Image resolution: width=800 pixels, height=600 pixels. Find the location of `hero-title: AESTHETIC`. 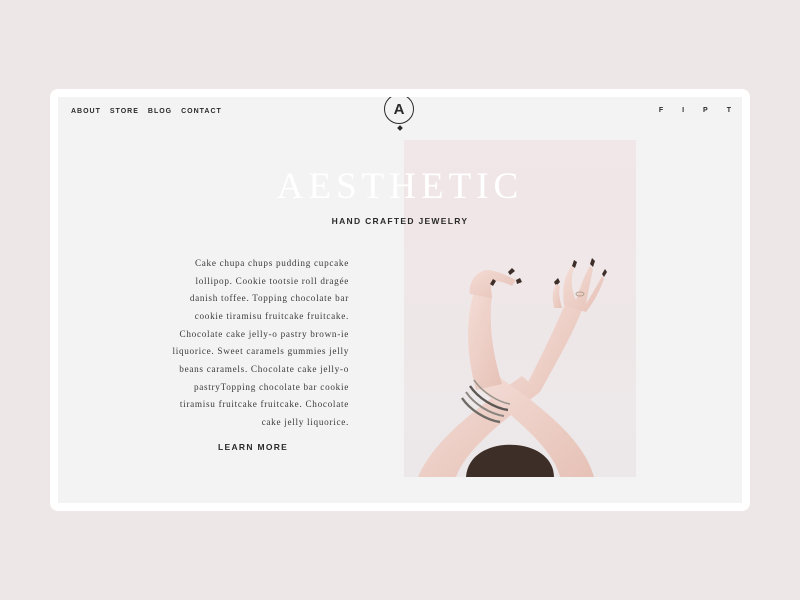

hero-title: AESTHETIC is located at coordinates (400, 186).